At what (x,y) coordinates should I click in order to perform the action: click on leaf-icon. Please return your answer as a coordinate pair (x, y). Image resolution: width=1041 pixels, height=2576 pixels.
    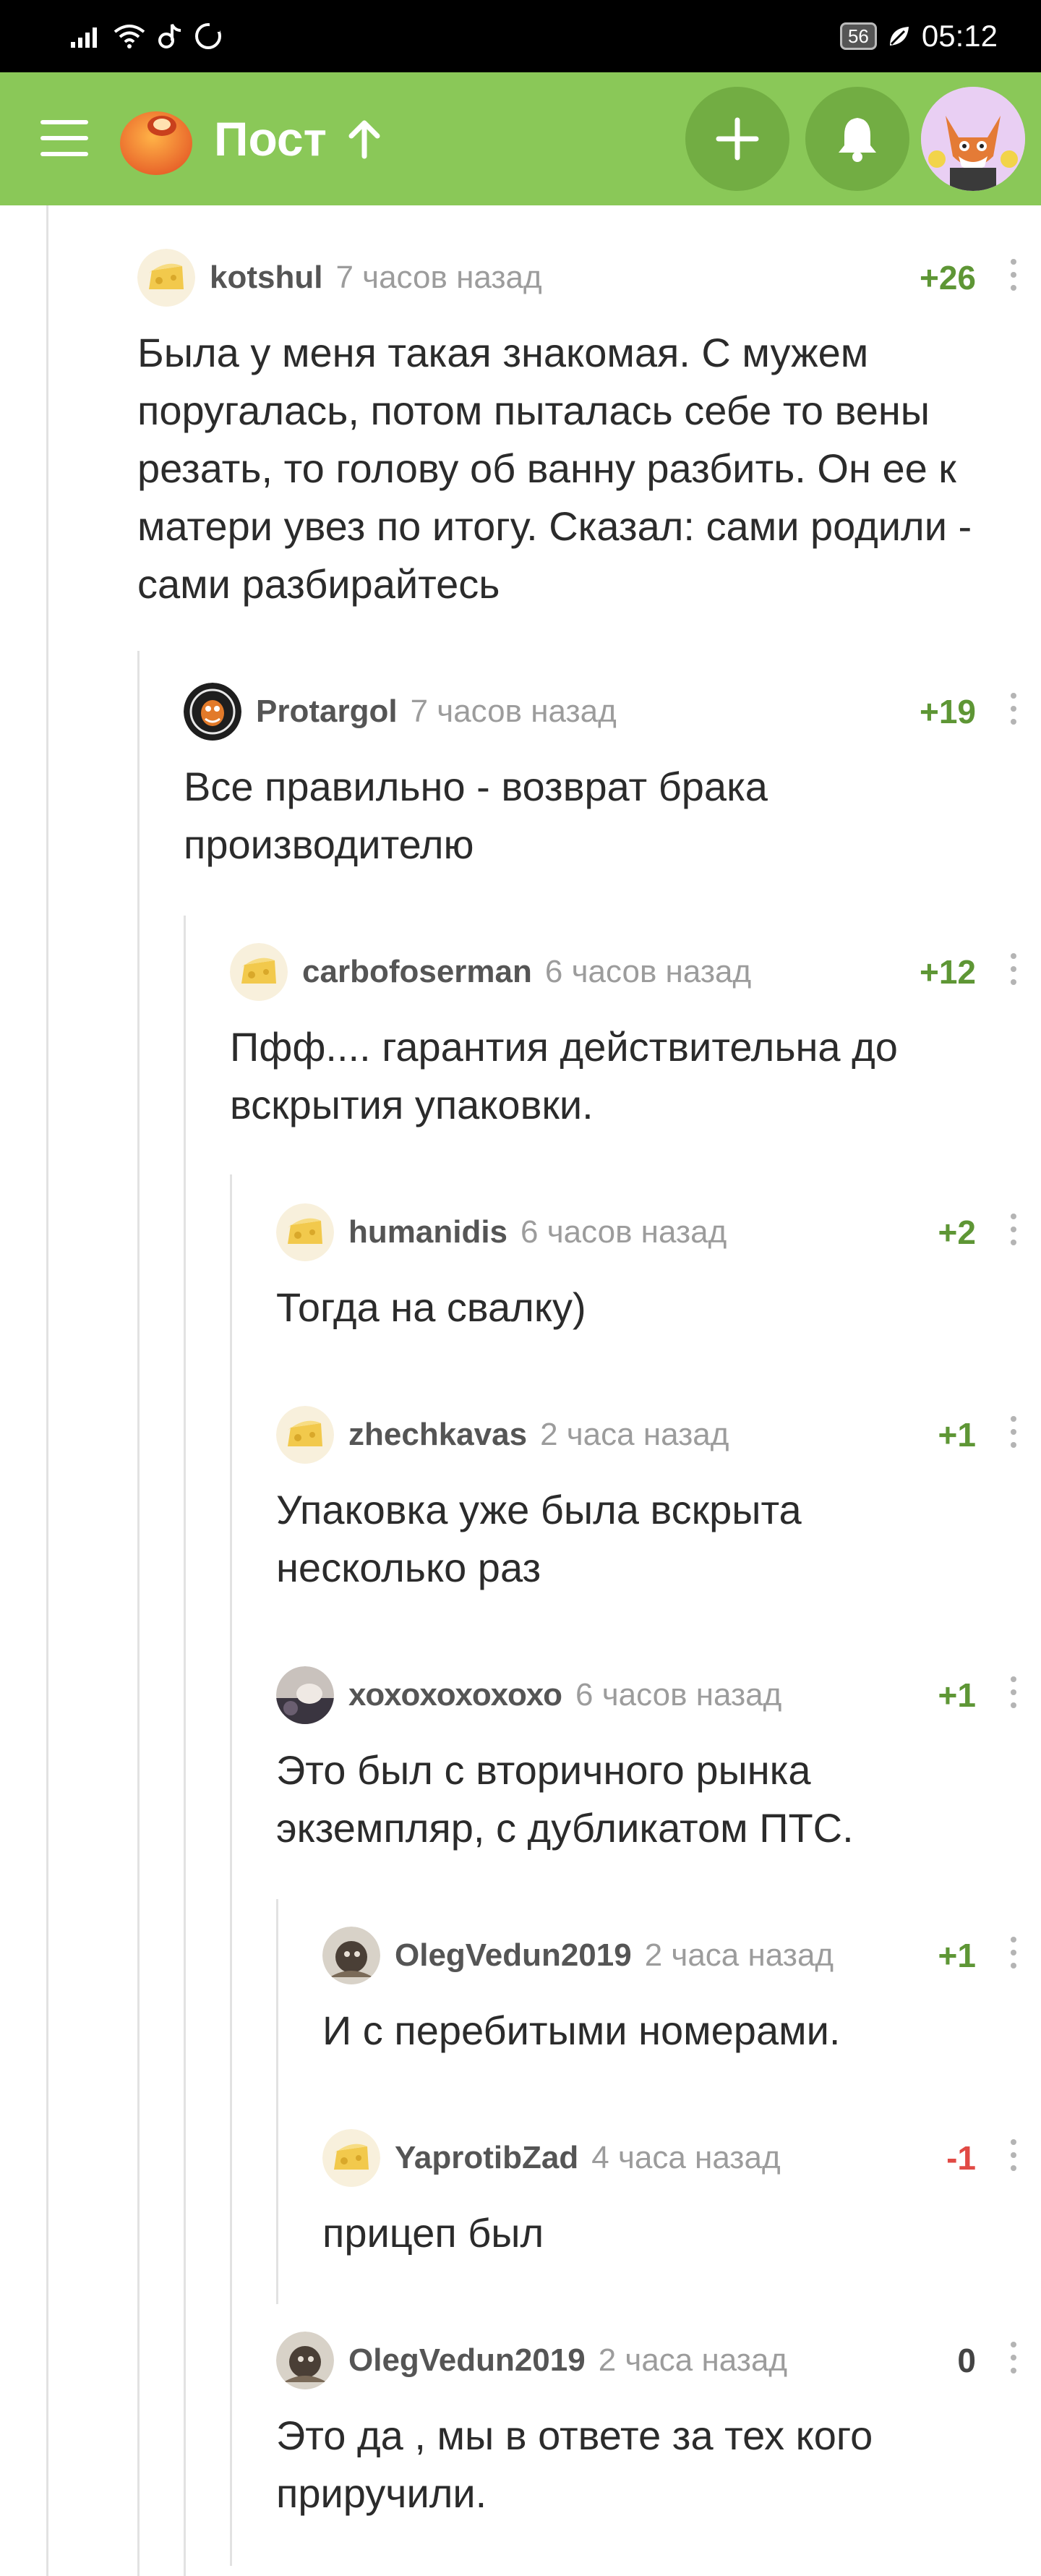
    Looking at the image, I should click on (899, 36).